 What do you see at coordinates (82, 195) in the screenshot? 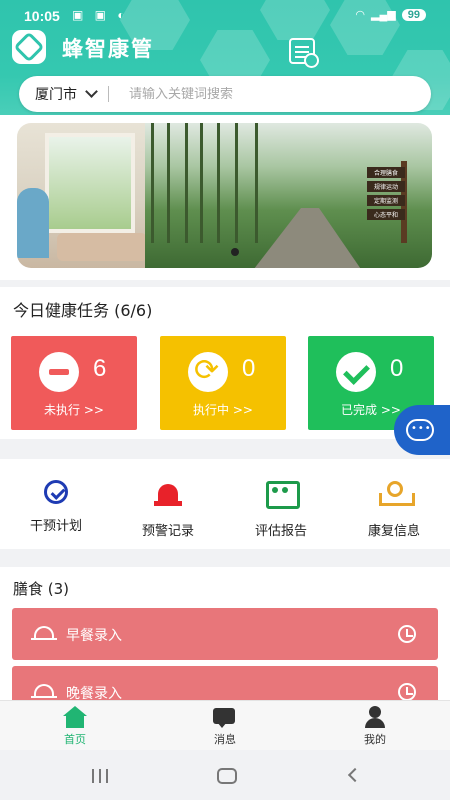
I see `banner-image-room` at bounding box center [82, 195].